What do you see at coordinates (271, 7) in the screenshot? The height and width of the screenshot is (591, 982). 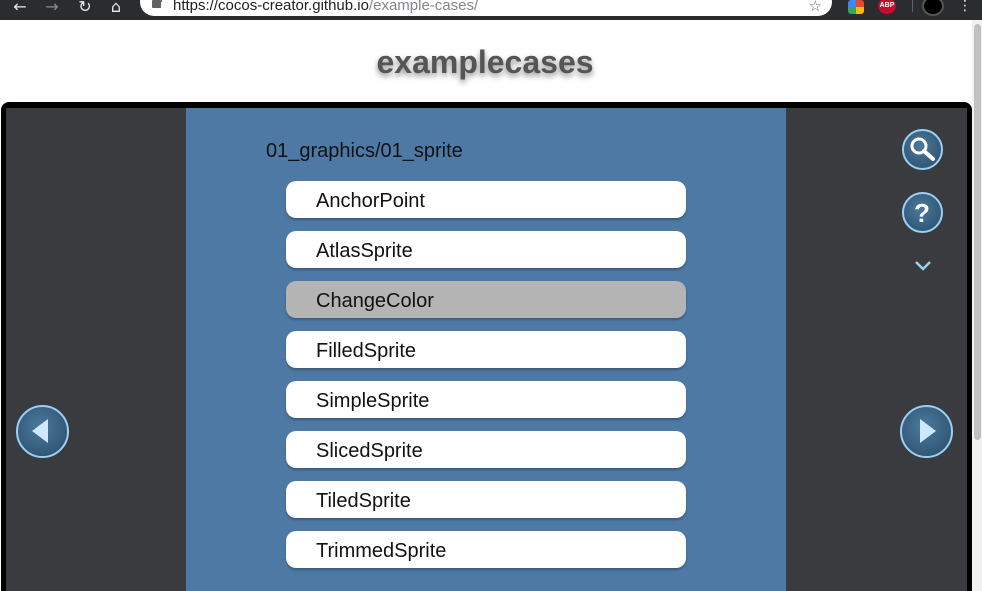 I see `url-host: https://cocos-creator.github.io` at bounding box center [271, 7].